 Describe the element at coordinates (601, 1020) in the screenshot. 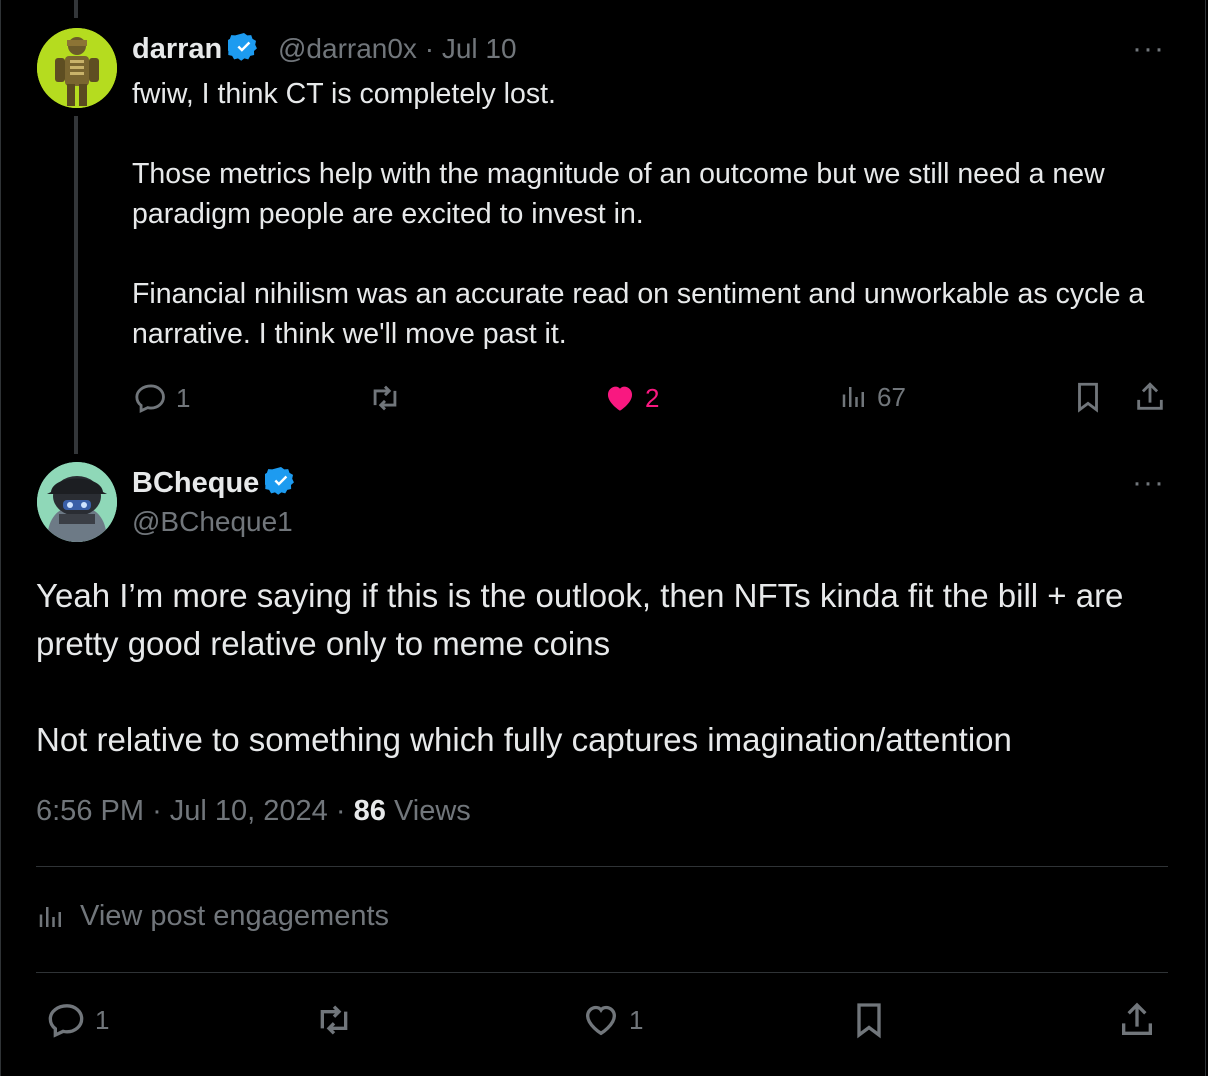

I see `heart-icon` at that location.